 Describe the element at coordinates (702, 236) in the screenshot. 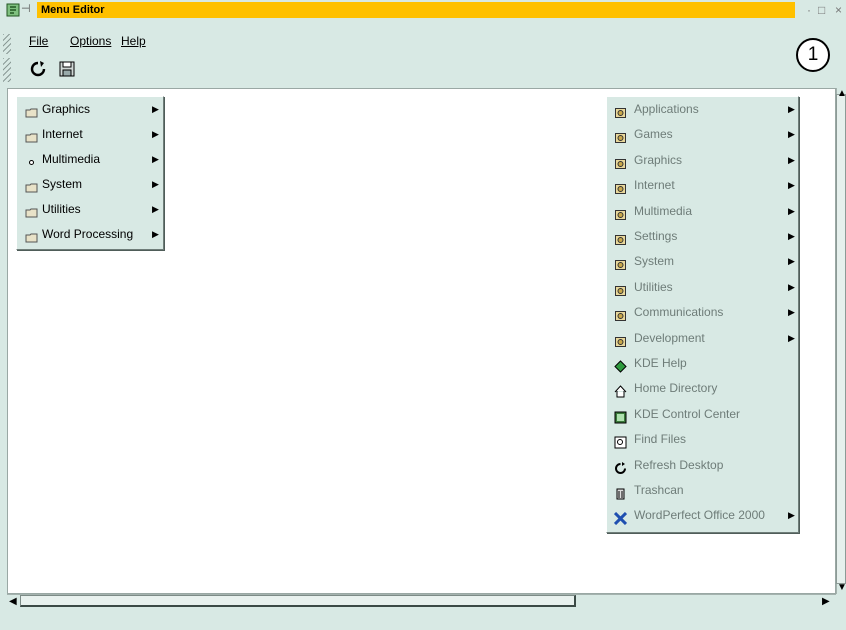

I see `k-menu-item: Settings ▶` at that location.